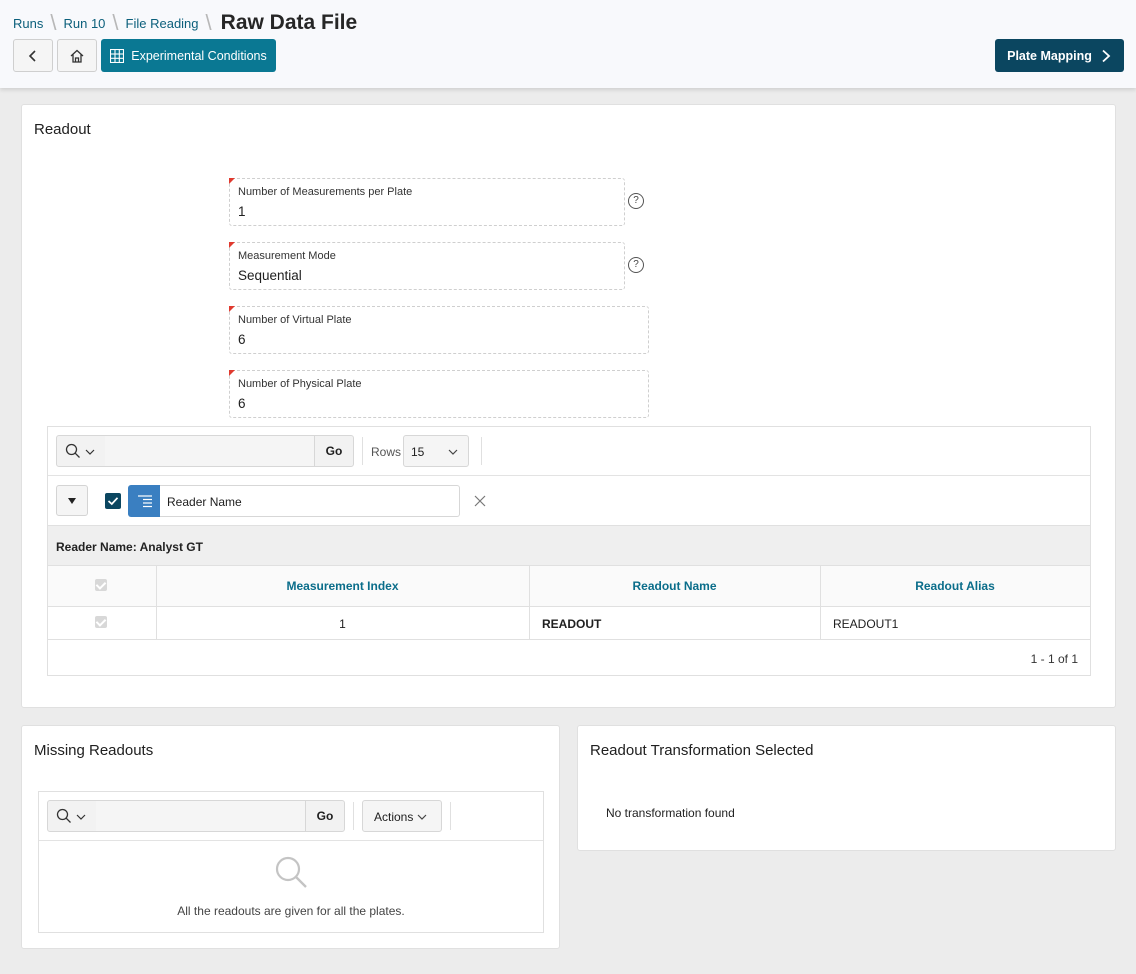  I want to click on check-icon, so click(113, 501).